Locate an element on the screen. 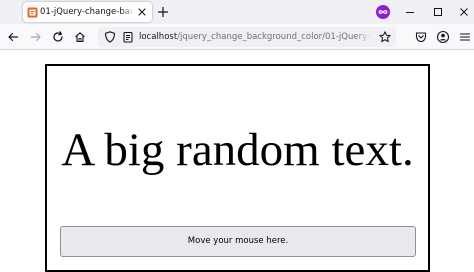 The width and height of the screenshot is (474, 272). url-fade is located at coordinates (364, 37).